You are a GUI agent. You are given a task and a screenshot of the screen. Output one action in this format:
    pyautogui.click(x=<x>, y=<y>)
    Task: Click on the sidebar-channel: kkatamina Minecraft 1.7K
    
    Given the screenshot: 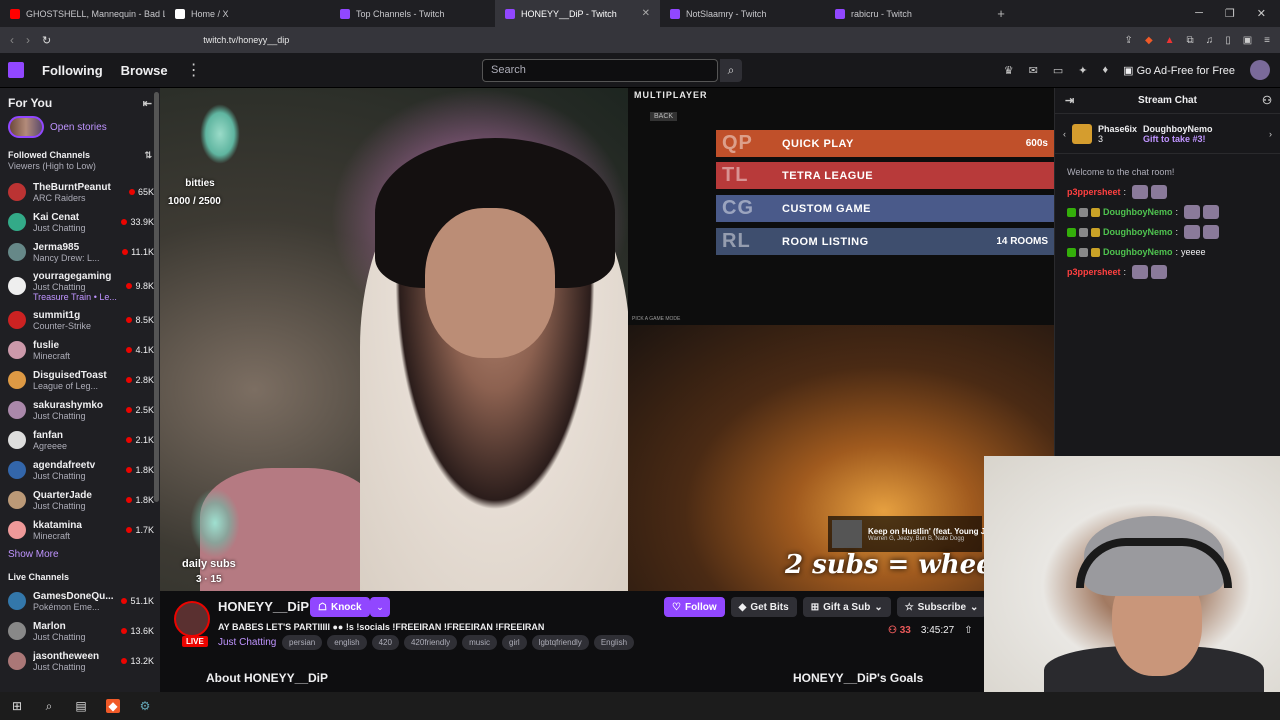 What is the action you would take?
    pyautogui.click(x=80, y=530)
    